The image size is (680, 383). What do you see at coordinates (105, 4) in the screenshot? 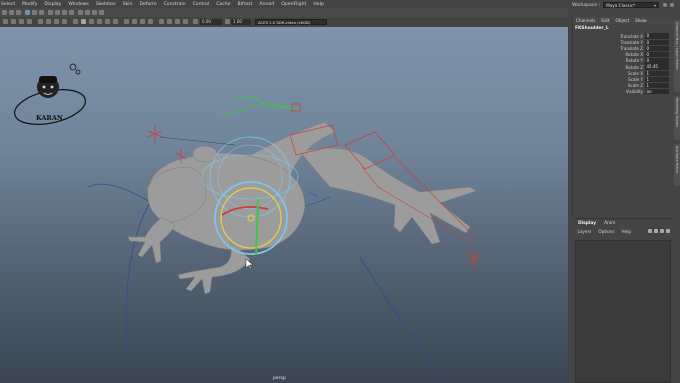
I see `menu-skeleton: Skeleton` at bounding box center [105, 4].